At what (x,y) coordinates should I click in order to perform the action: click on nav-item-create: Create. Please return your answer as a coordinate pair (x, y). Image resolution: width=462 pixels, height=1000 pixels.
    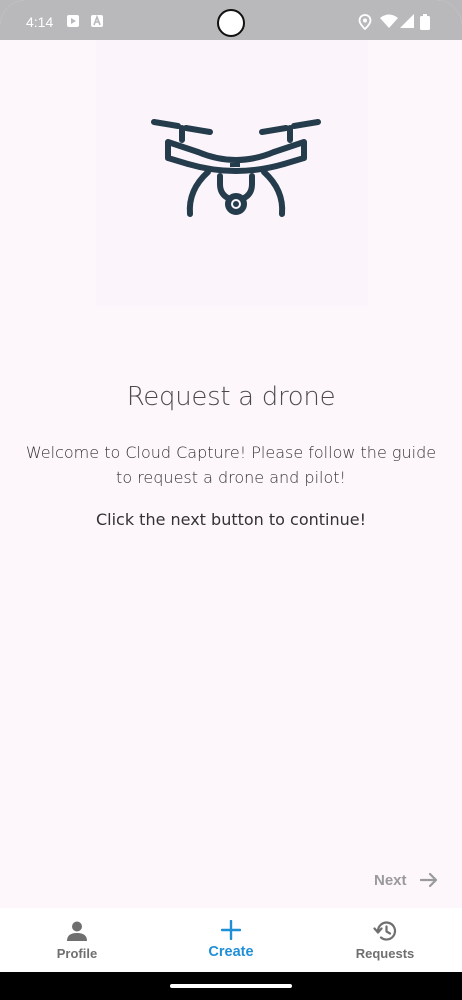
    Looking at the image, I should click on (231, 940).